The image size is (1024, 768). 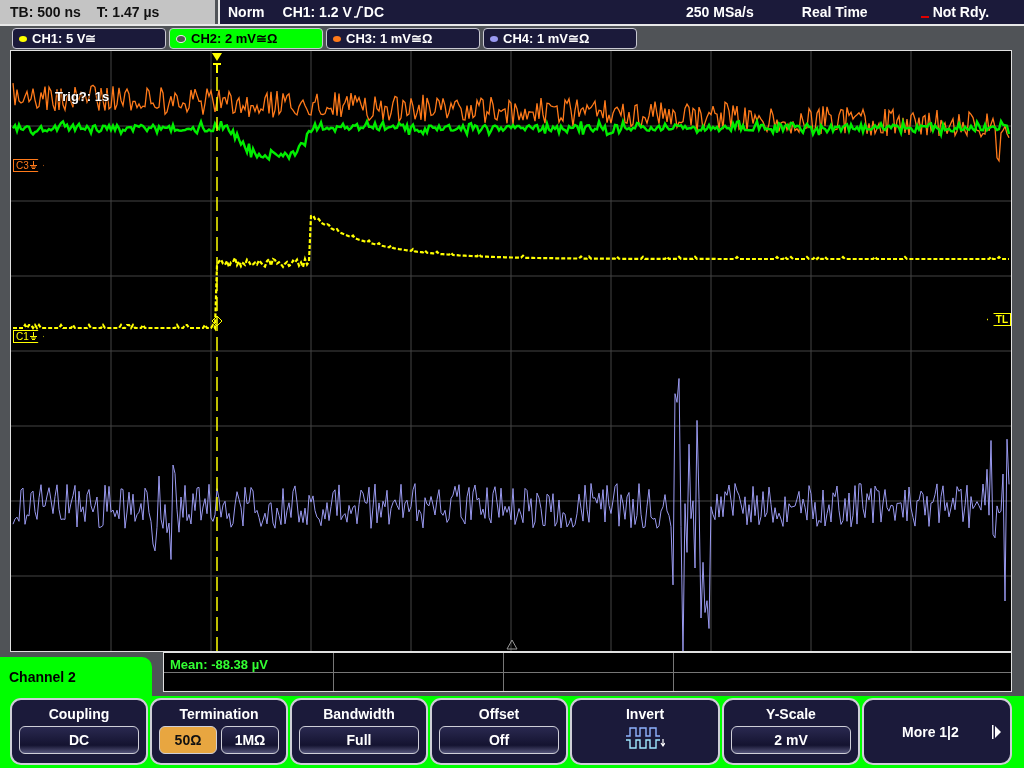 I want to click on trigger-position-icon, so click(x=217, y=63).